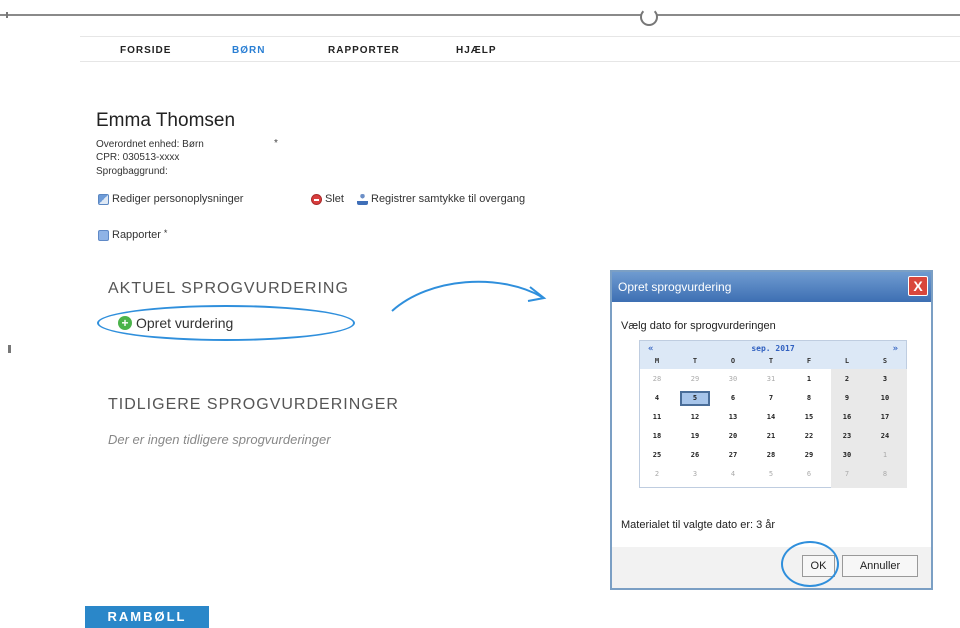 The image size is (960, 628). What do you see at coordinates (847, 455) in the screenshot?
I see `calendar-day: 30` at bounding box center [847, 455].